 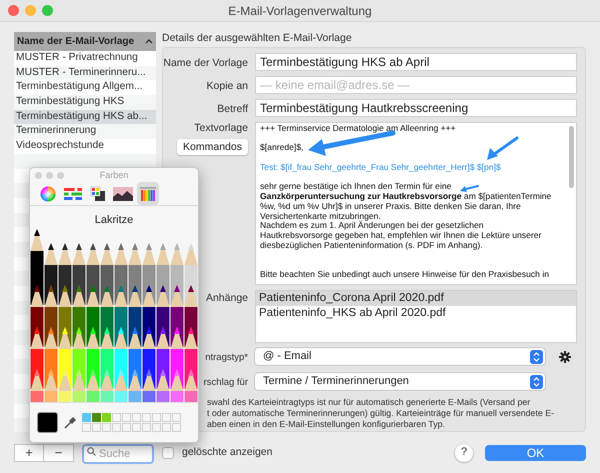 I want to click on list-item: Terminbestätigung HKS, so click(x=85, y=102).